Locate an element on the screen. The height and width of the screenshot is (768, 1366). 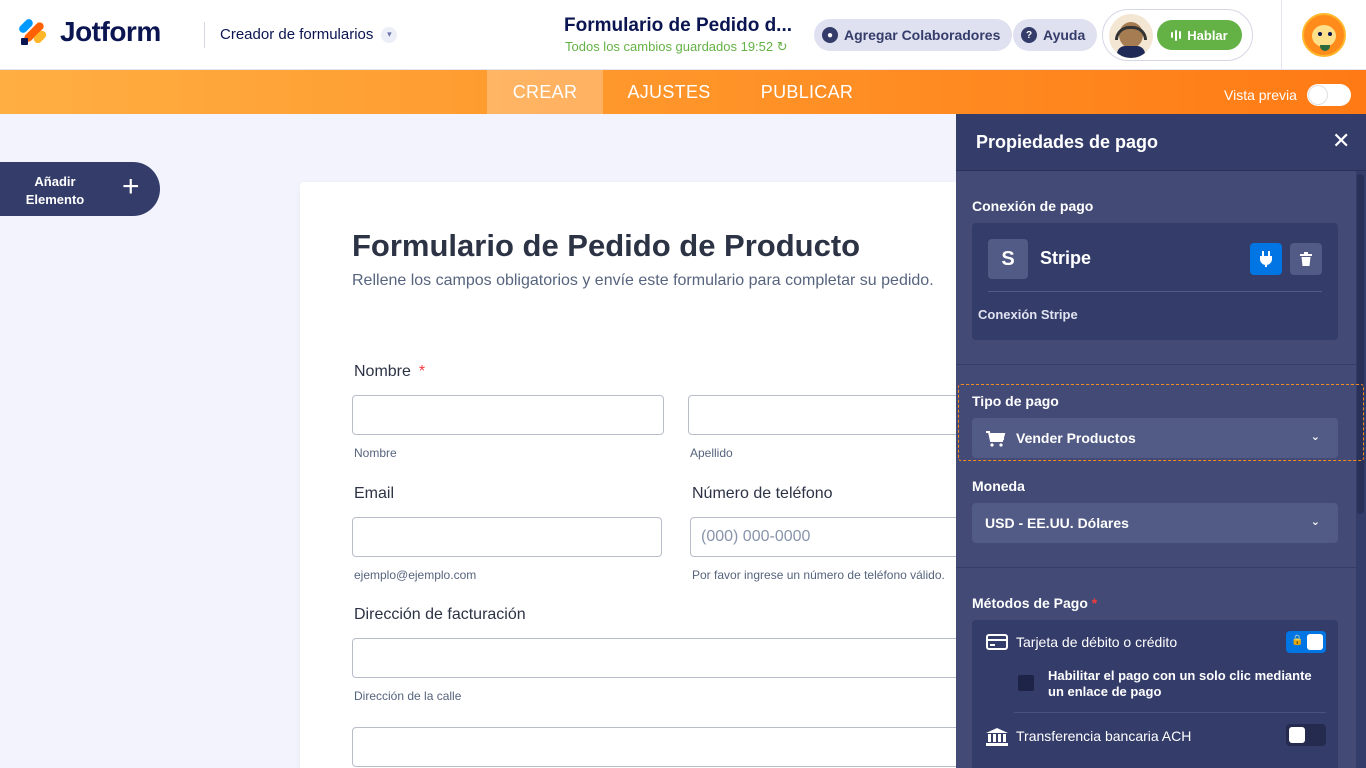
add-collaborators-button: ● Agregar Colaboradores is located at coordinates (913, 35).